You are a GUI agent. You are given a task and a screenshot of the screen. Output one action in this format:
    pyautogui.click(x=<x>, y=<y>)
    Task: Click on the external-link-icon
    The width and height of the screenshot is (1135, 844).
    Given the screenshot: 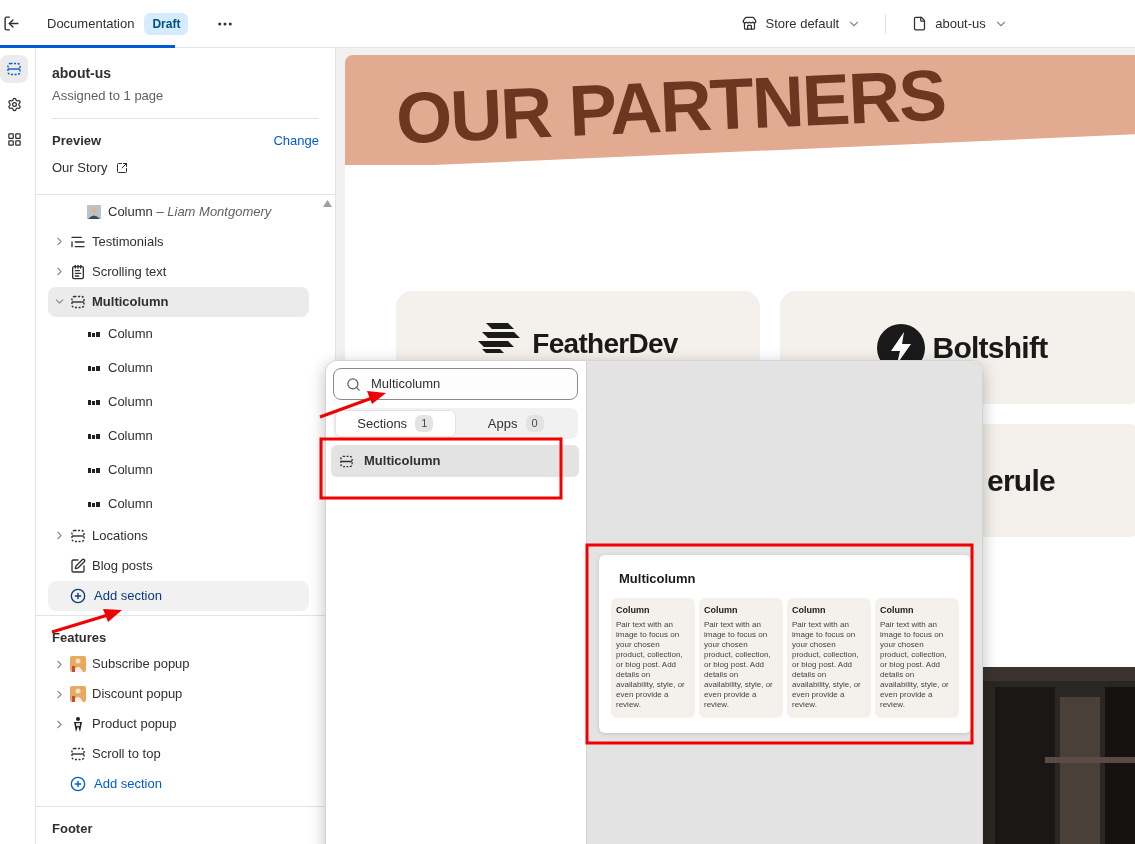 What is the action you would take?
    pyautogui.click(x=121, y=167)
    